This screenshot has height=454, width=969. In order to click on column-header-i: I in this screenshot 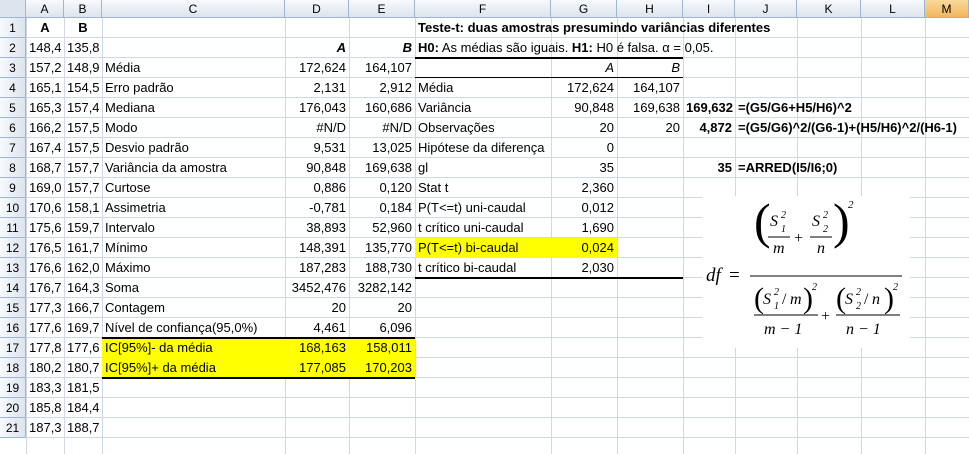, I will do `click(709, 9)`.